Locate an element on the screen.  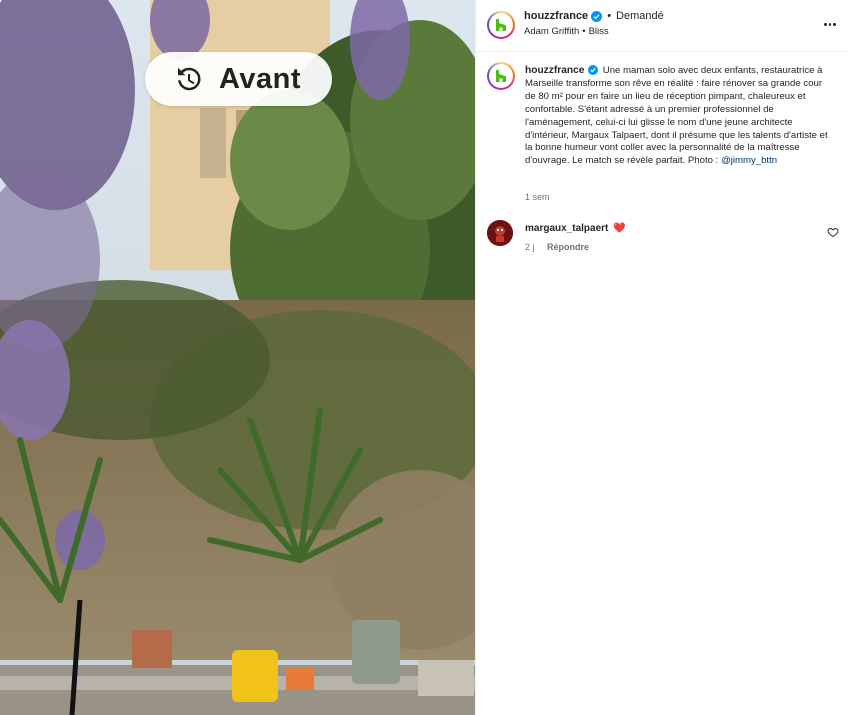
author-avatar is located at coordinates (501, 25).